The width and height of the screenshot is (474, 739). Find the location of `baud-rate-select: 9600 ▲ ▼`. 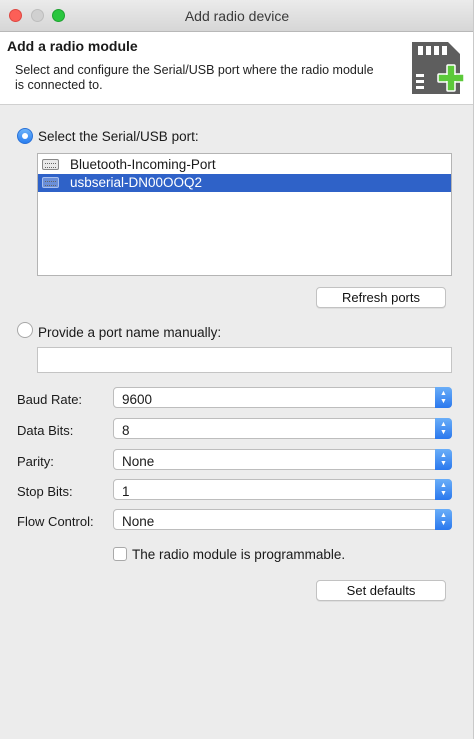

baud-rate-select: 9600 ▲ ▼ is located at coordinates (282, 397).